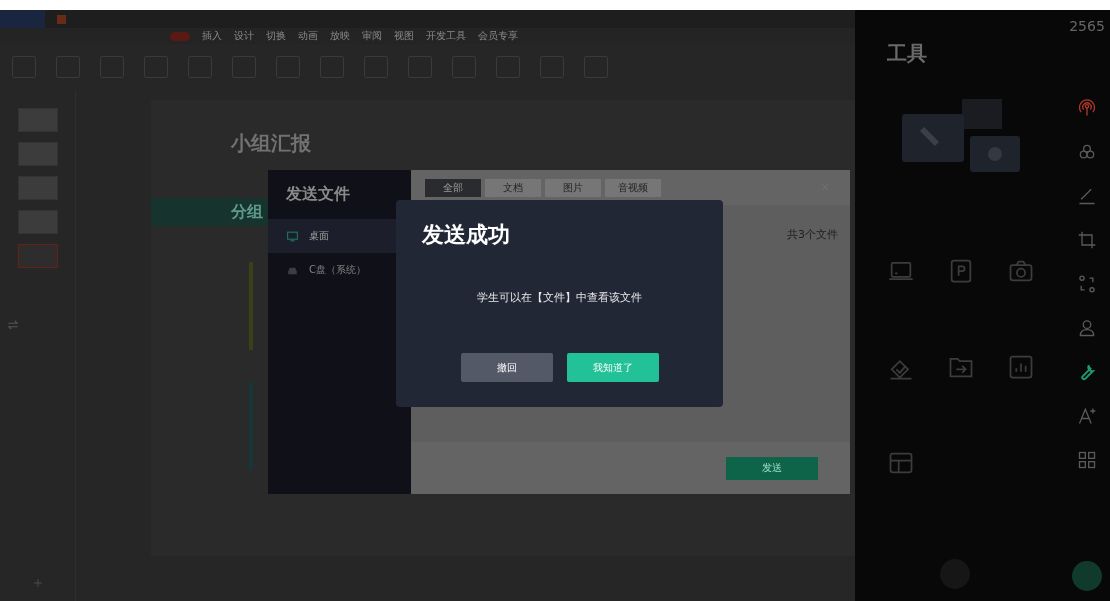  What do you see at coordinates (1087, 460) in the screenshot?
I see `grid-icon` at bounding box center [1087, 460].